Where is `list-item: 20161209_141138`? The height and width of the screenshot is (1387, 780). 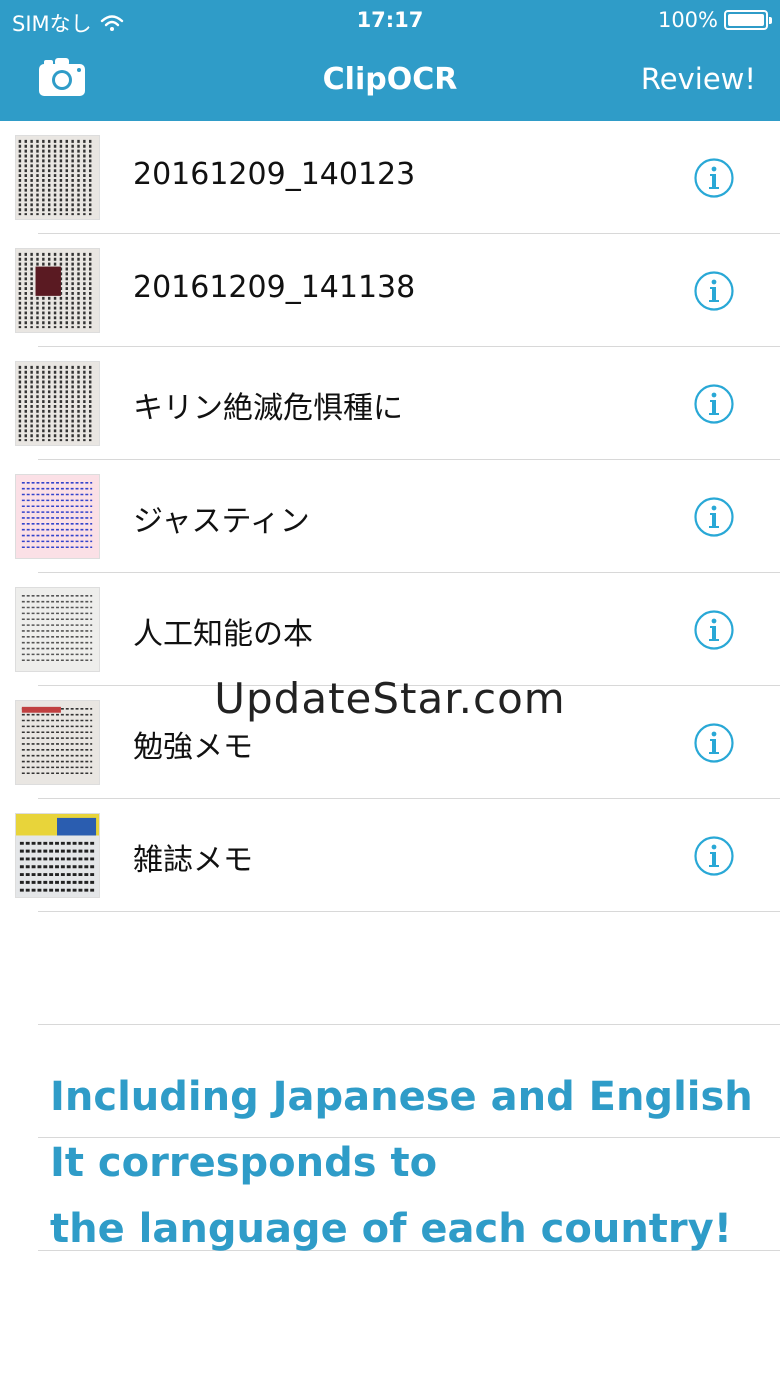
list-item: 20161209_141138 is located at coordinates (390, 290).